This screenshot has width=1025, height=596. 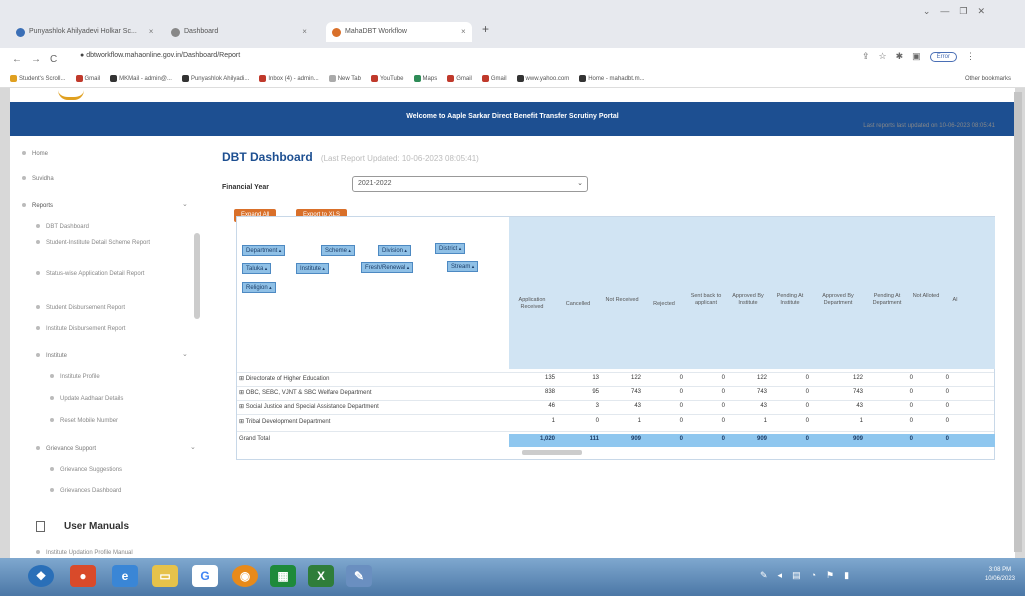 I want to click on portal-logo, so click(x=71, y=95).